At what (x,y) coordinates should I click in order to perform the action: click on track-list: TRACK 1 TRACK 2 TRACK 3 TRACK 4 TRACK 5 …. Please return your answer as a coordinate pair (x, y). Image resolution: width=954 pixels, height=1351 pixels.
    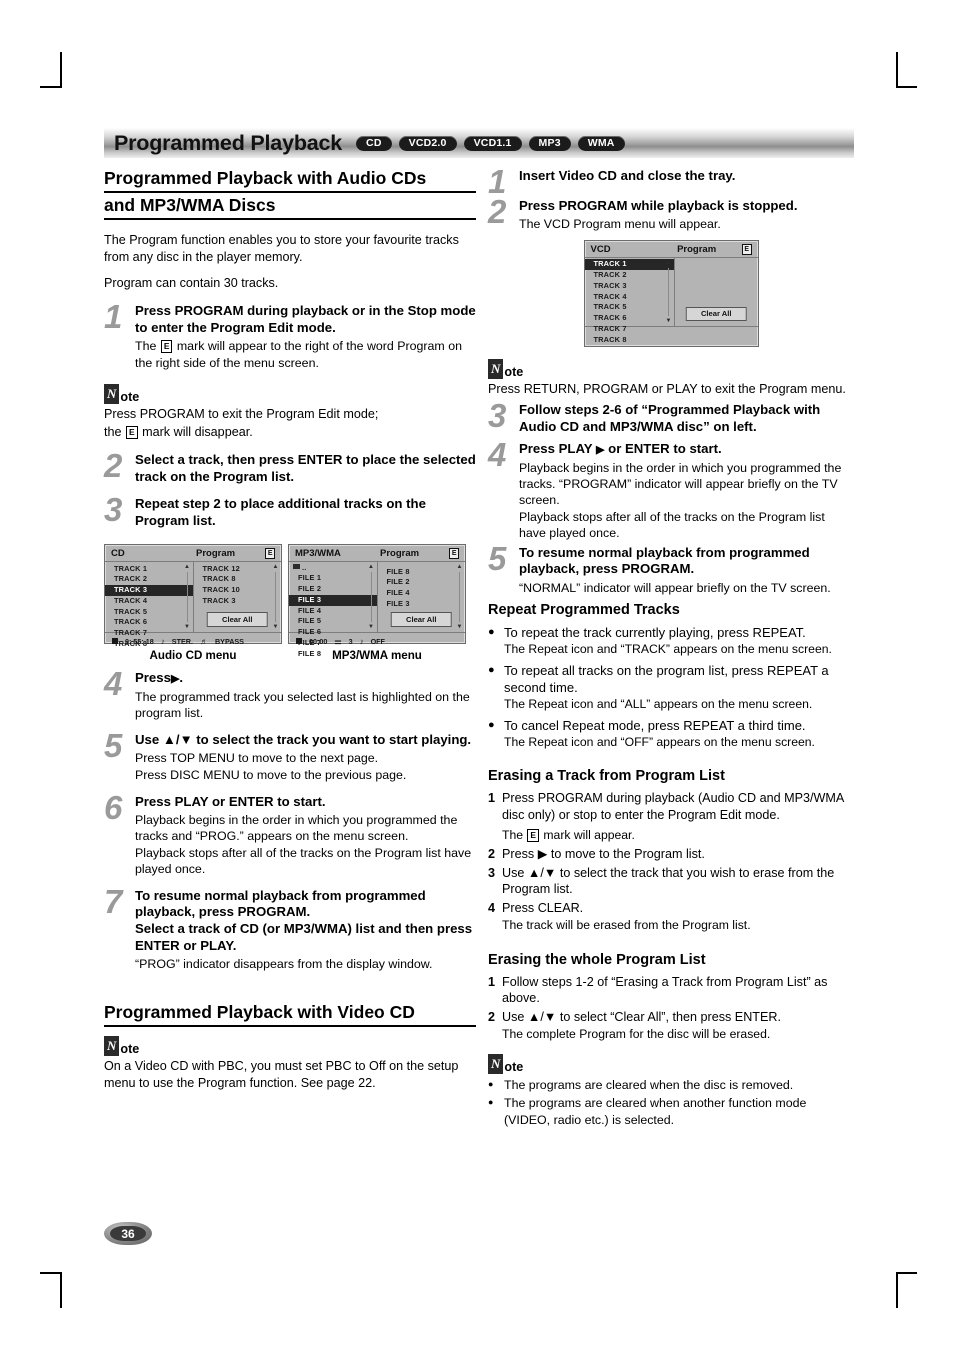
    Looking at the image, I should click on (149, 606).